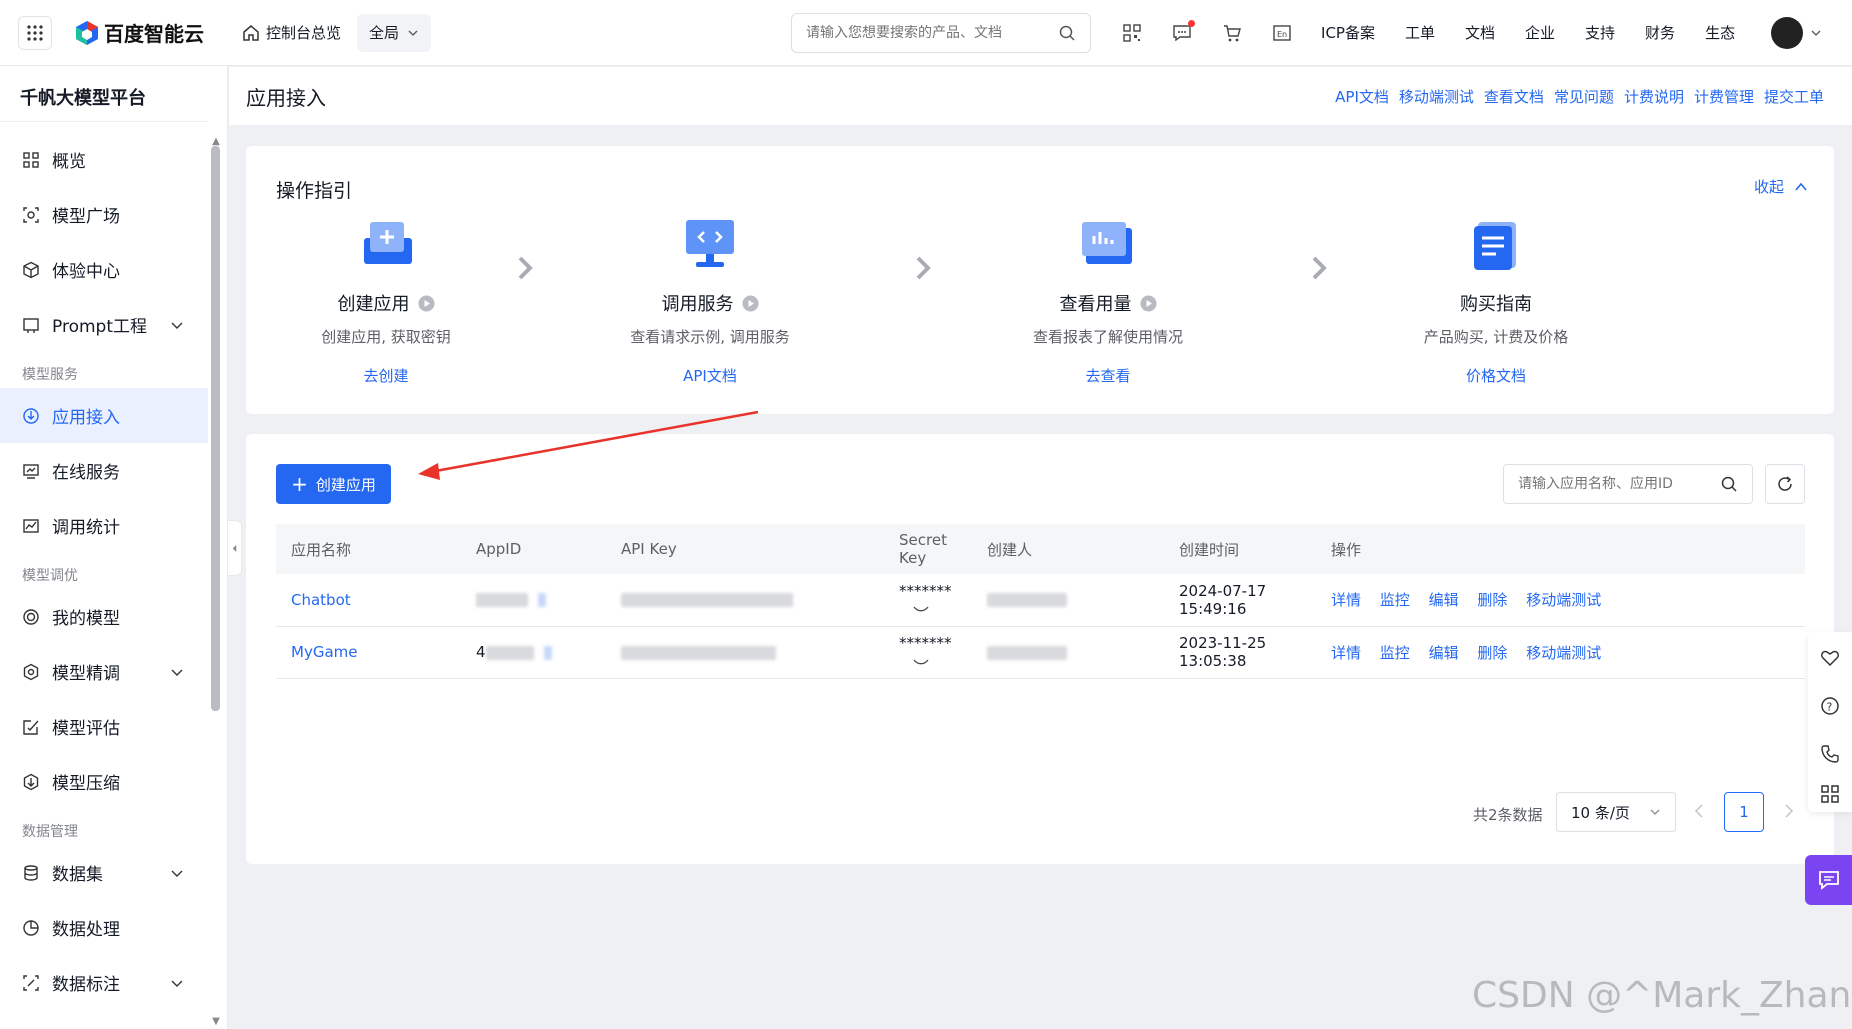 The image size is (1852, 1029). What do you see at coordinates (1720, 32) in the screenshot?
I see `top-link-ecosystem: 生态` at bounding box center [1720, 32].